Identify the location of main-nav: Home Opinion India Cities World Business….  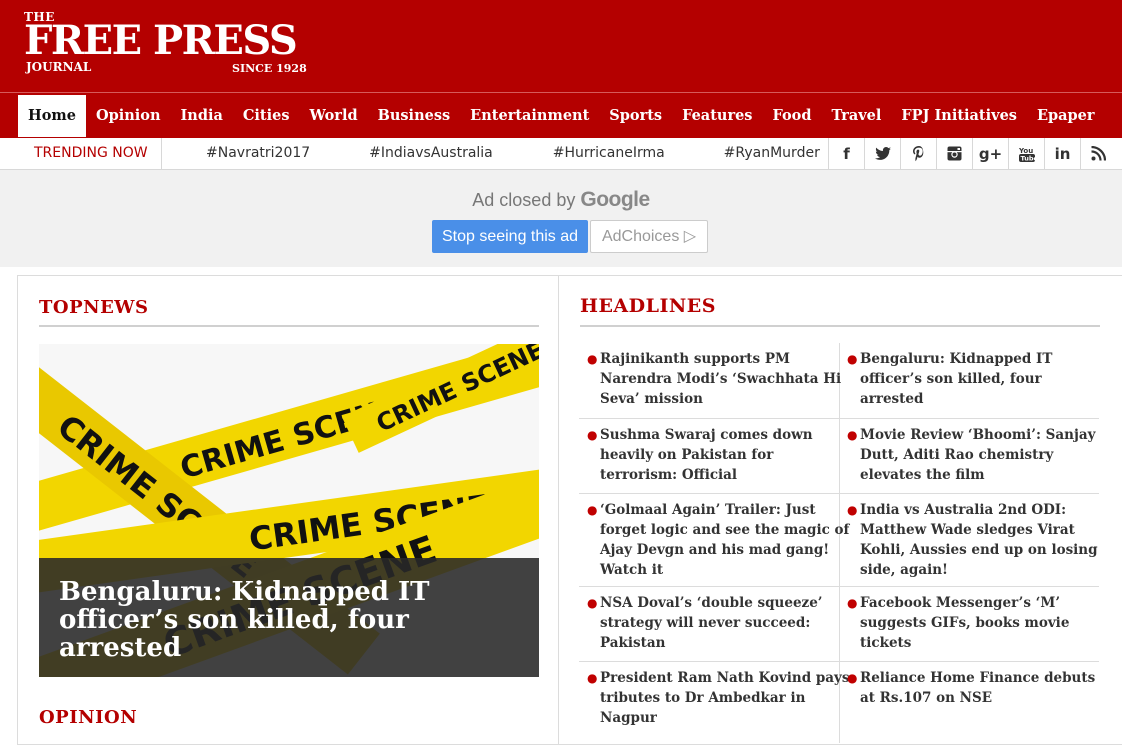
(561, 115).